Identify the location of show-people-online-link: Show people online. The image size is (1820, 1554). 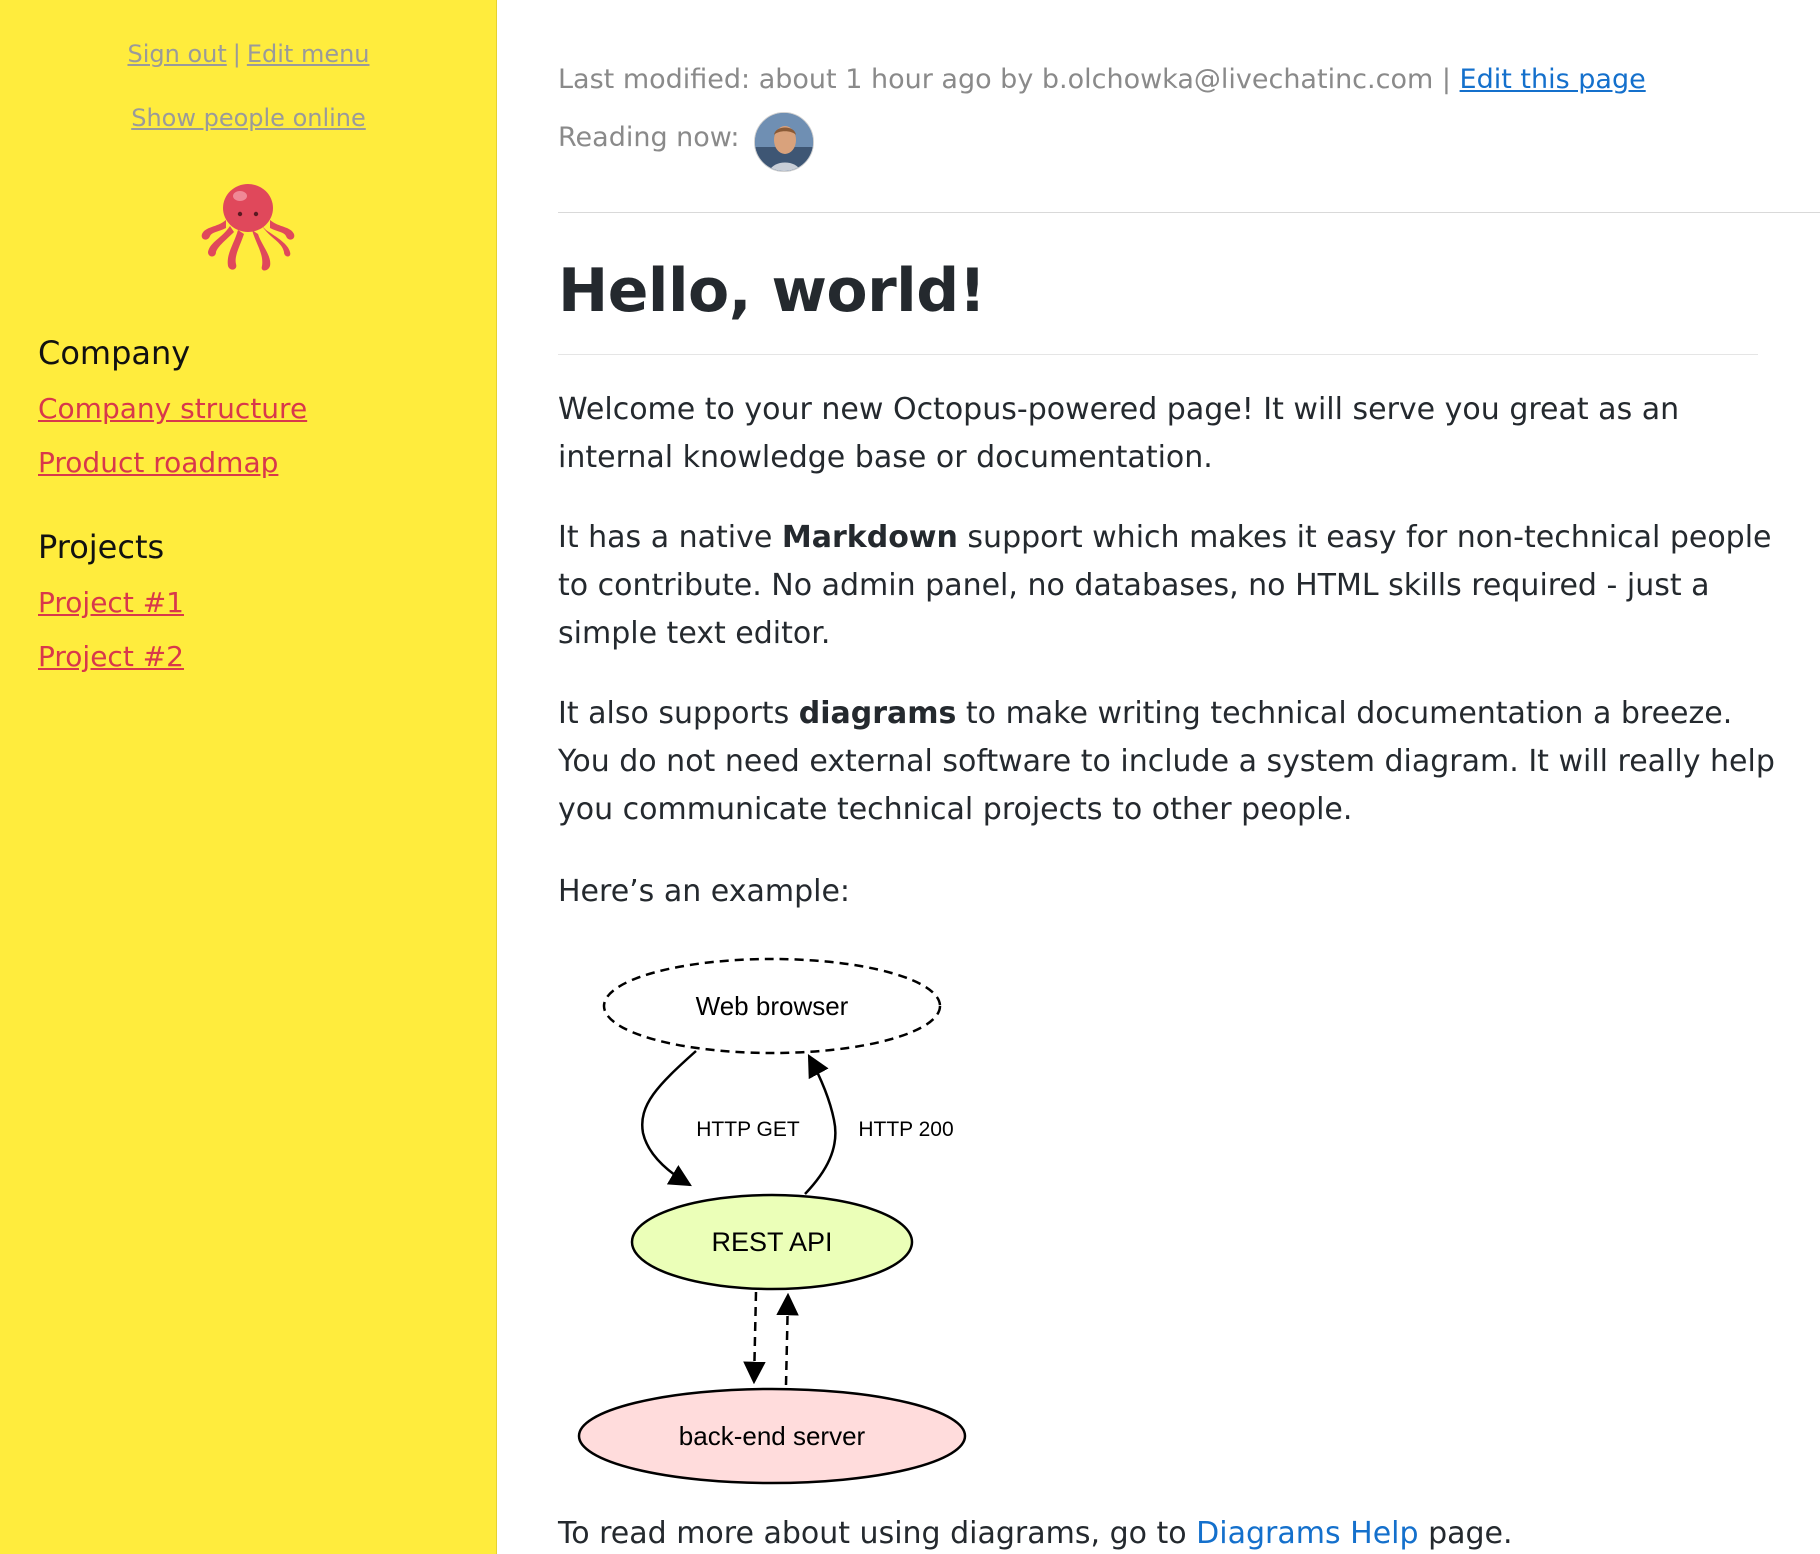
(248, 118).